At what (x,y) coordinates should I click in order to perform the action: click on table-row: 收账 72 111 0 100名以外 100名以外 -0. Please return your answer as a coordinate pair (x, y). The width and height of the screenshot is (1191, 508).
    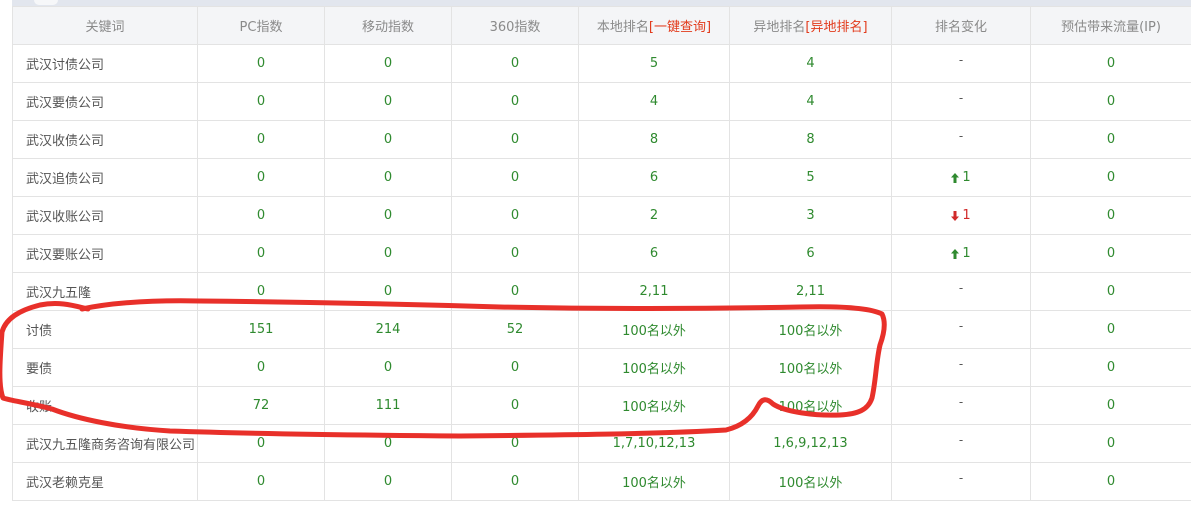
    Looking at the image, I should click on (601, 405).